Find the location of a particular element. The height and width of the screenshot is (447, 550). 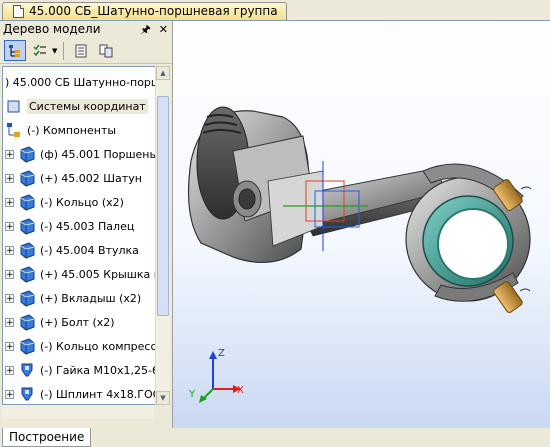

tree-view-button is located at coordinates (15, 50).